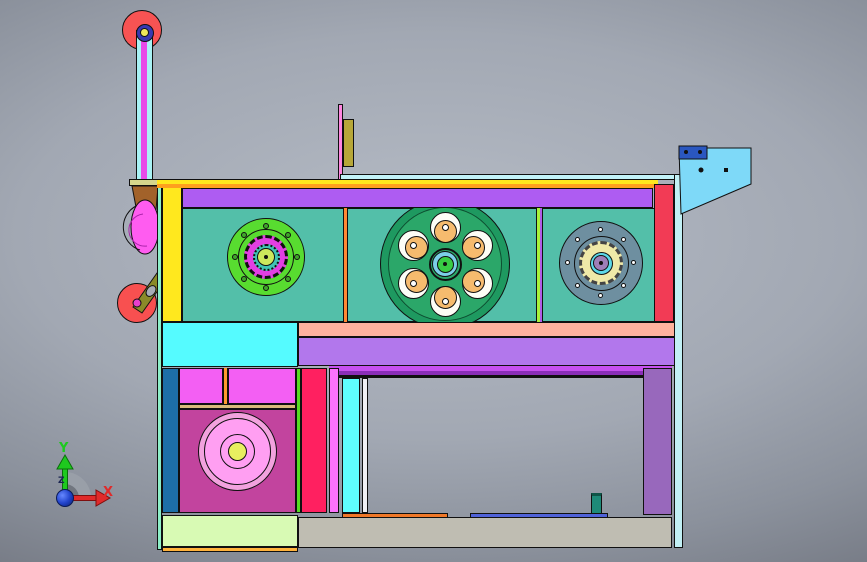 The height and width of the screenshot is (562, 867). Describe the element at coordinates (345, 265) in the screenshot. I see `panel-divider-orange` at that location.